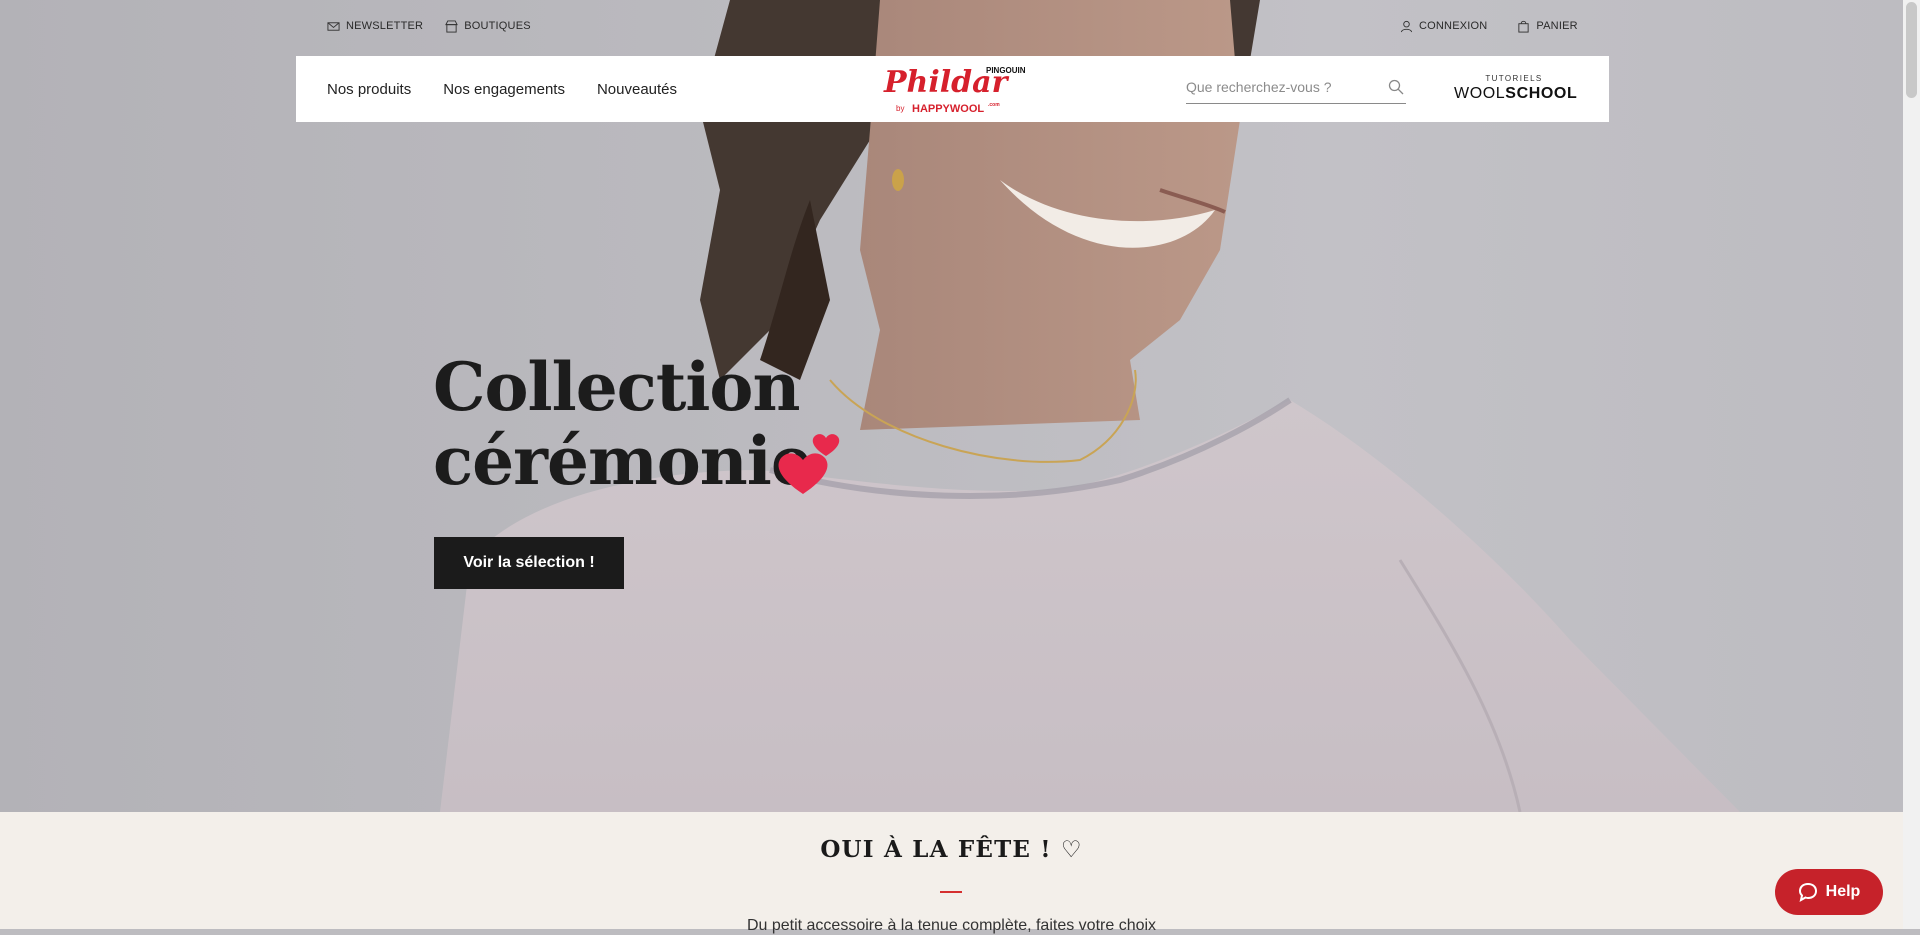 This screenshot has height=935, width=1920. I want to click on woolschool-logo: WOOLSCHOOL, so click(1516, 94).